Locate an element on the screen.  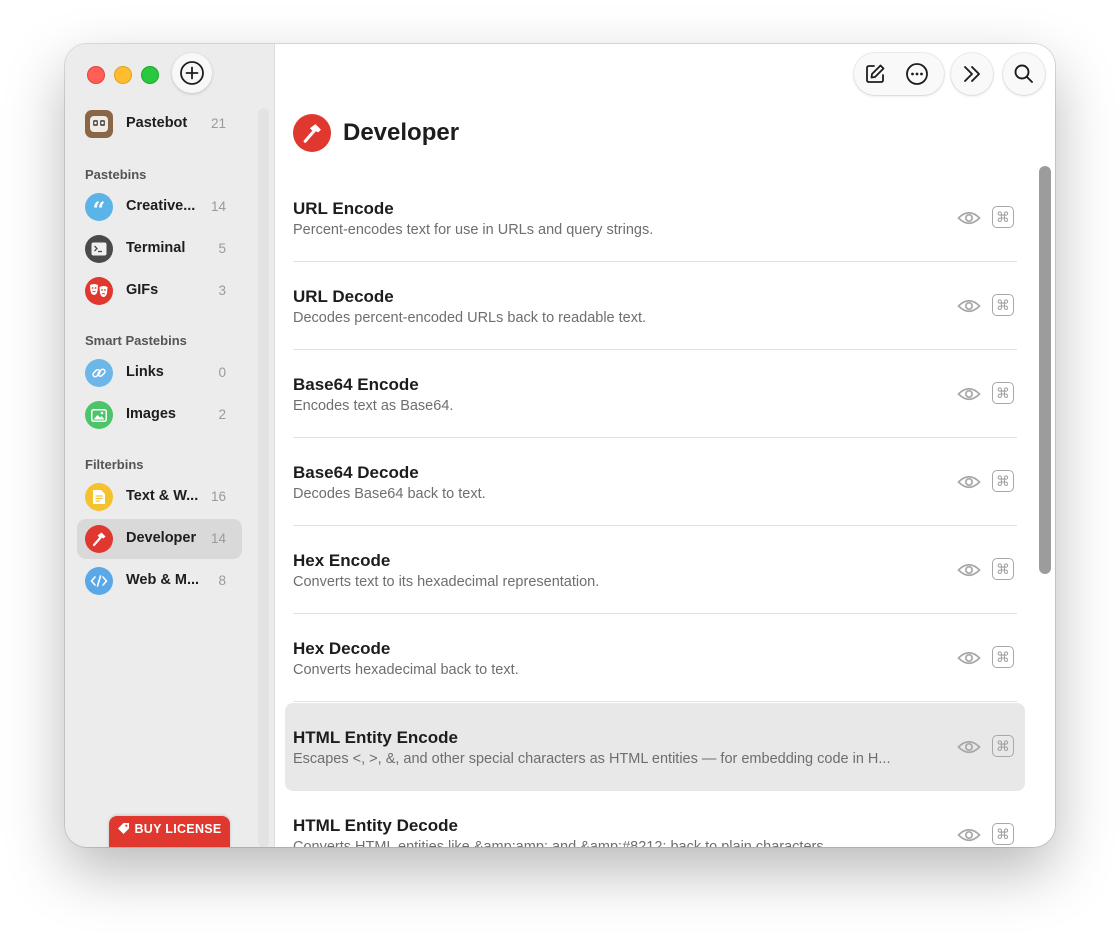
filter-description: Decodes Base64 back to text. is located at coordinates (389, 494).